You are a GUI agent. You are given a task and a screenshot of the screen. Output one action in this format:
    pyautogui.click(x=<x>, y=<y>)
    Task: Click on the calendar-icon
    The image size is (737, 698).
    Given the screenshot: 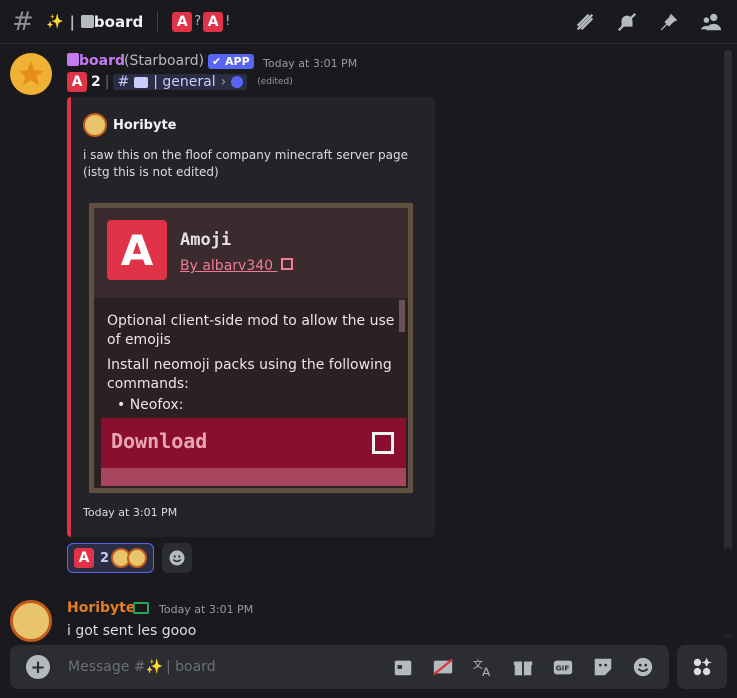 What is the action you would take?
    pyautogui.click(x=403, y=667)
    